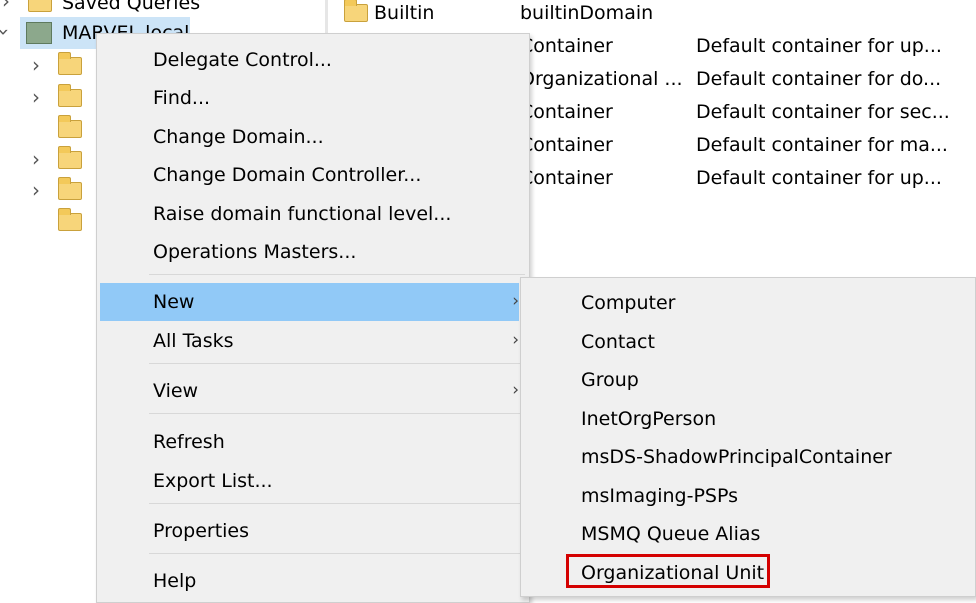 The height and width of the screenshot is (603, 976). What do you see at coordinates (356, 11) in the screenshot?
I see `builtin-folder-icon` at bounding box center [356, 11].